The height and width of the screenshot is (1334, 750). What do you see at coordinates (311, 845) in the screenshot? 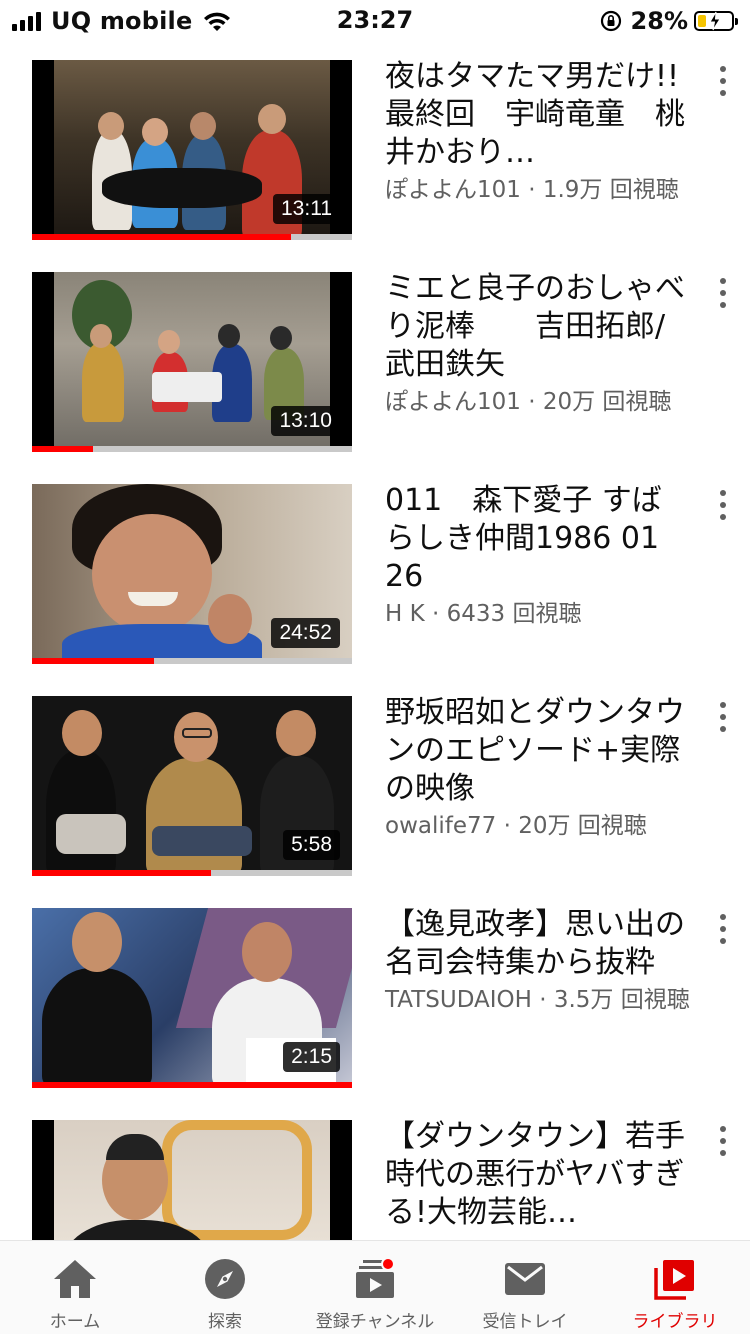
I see `video-duration: 5:58` at bounding box center [311, 845].